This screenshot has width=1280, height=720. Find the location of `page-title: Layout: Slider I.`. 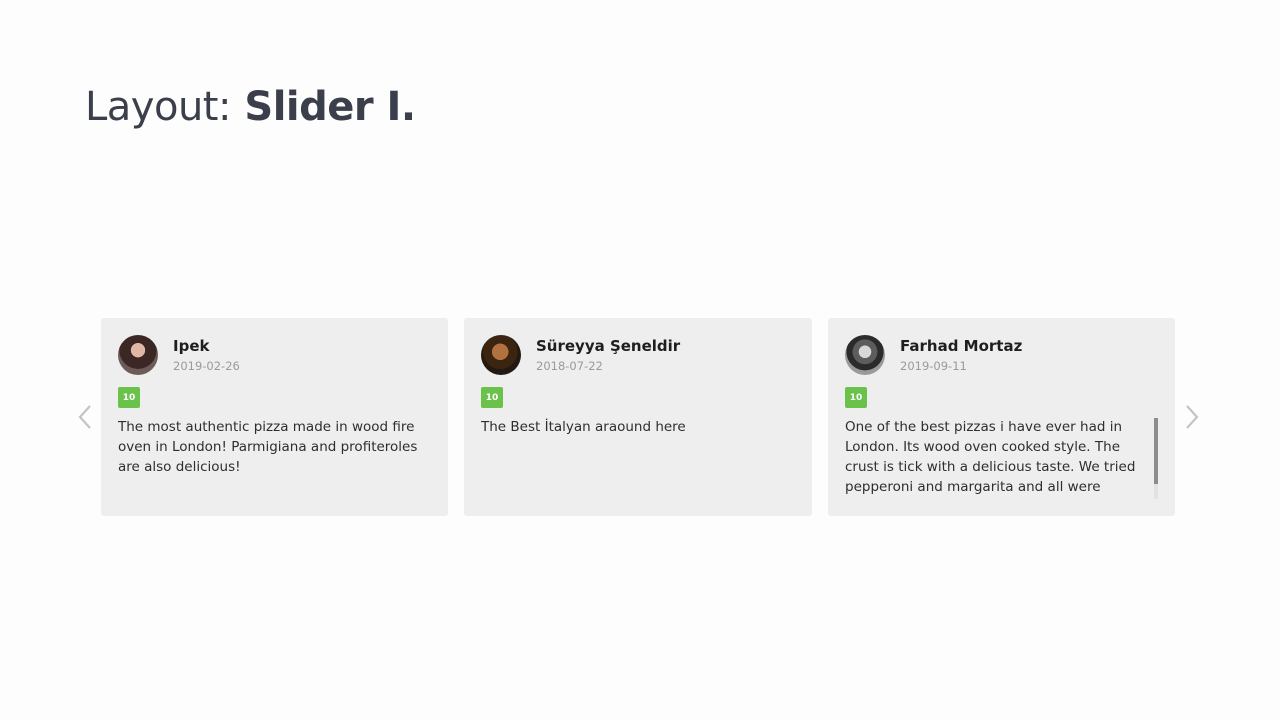

page-title: Layout: Slider I. is located at coordinates (250, 107).